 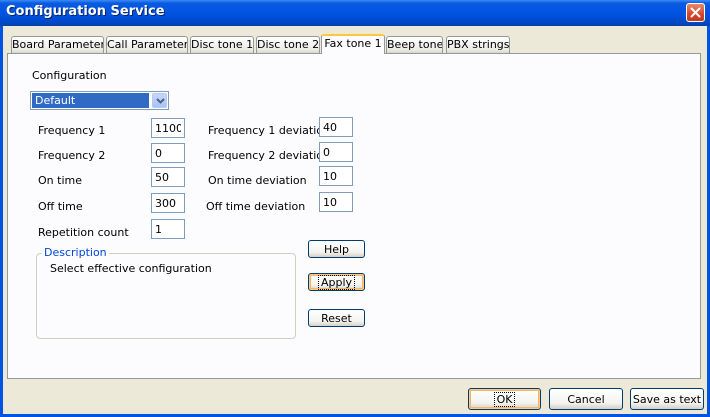 I want to click on help-button-label: Help, so click(x=336, y=249).